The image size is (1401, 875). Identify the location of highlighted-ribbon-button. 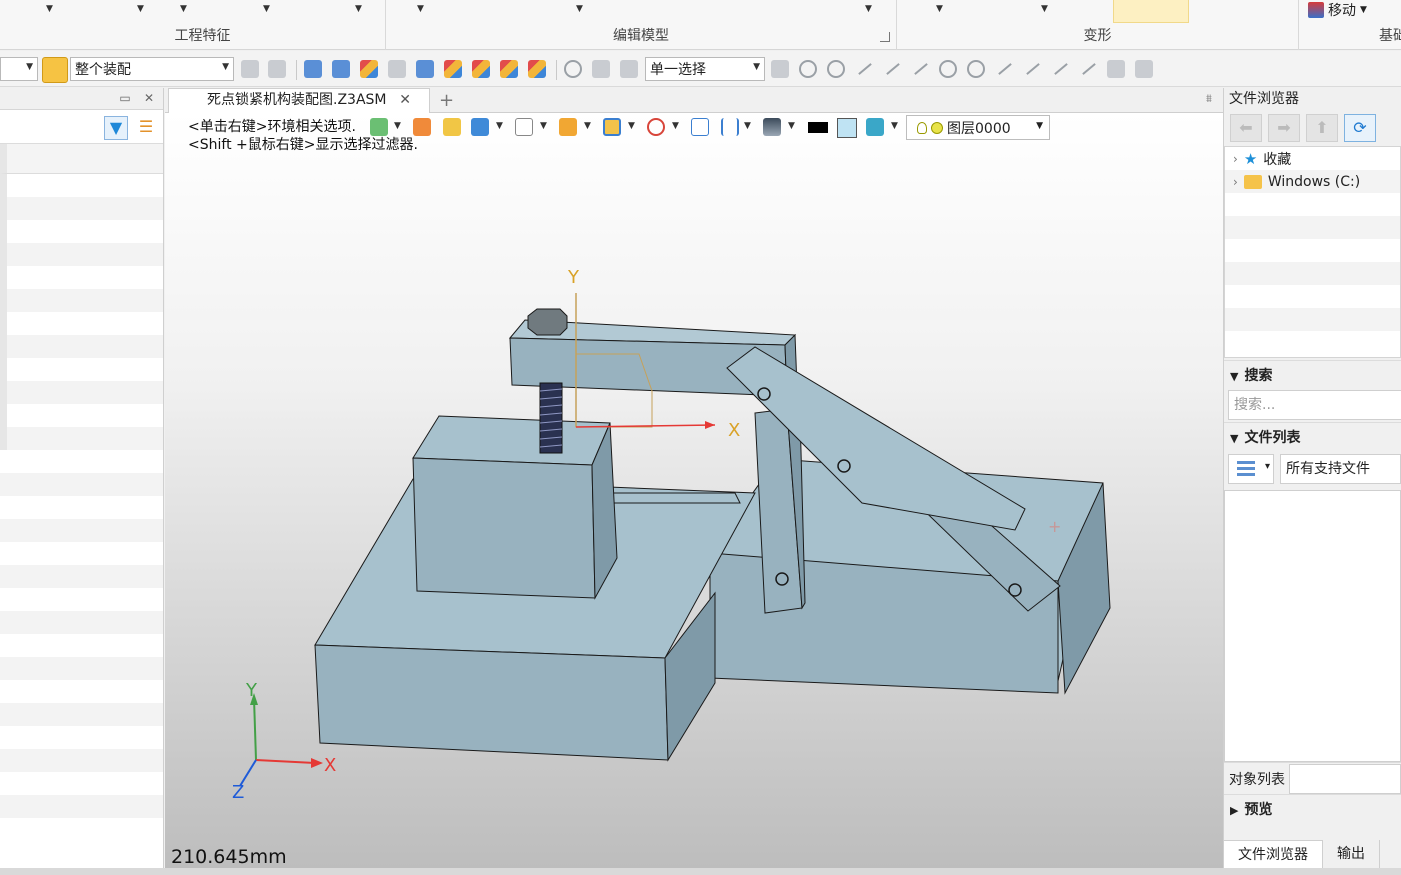
(1151, 11).